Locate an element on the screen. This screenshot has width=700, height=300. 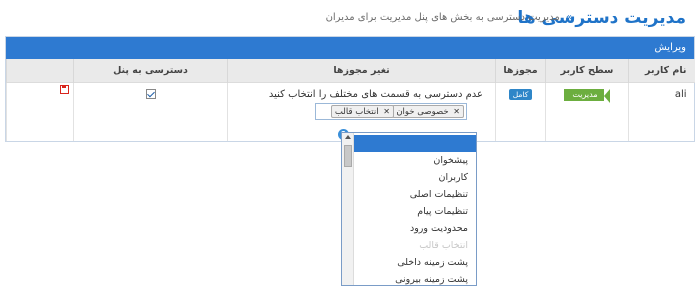
dropdown-option: پشت زمینه بیرونی is located at coordinates (415, 278).